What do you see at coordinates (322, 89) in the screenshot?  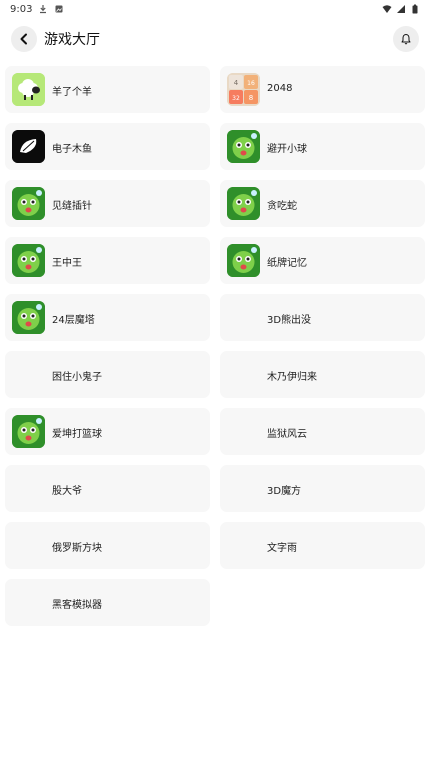 I see `game-card: 4 16 32 8 2048` at bounding box center [322, 89].